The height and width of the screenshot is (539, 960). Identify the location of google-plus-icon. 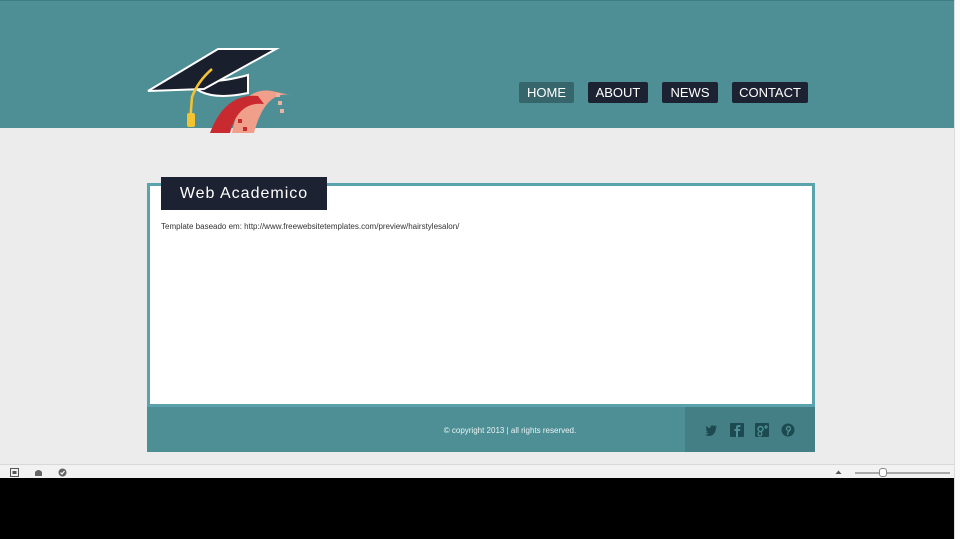
(762, 430).